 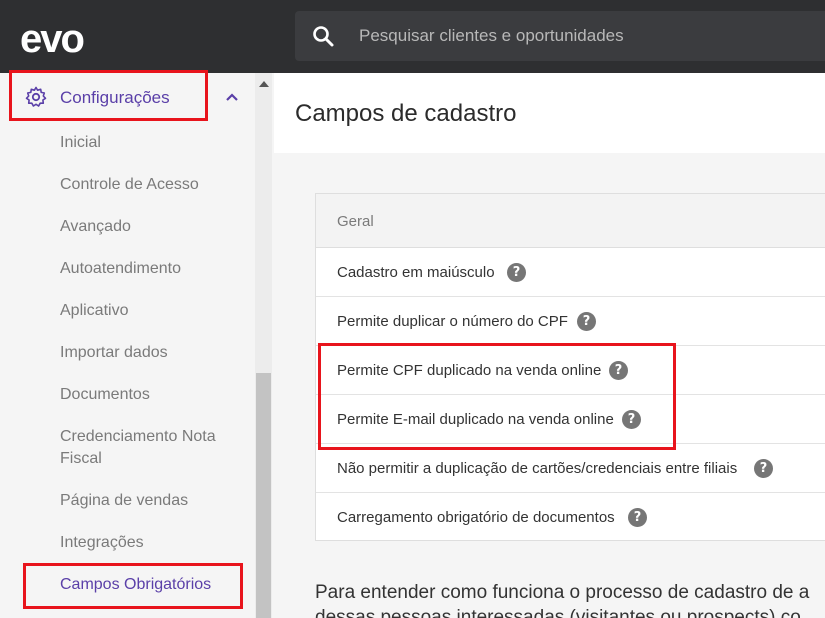 I want to click on setting-label: Carregamento obrigatório de documentos, so click(x=476, y=517).